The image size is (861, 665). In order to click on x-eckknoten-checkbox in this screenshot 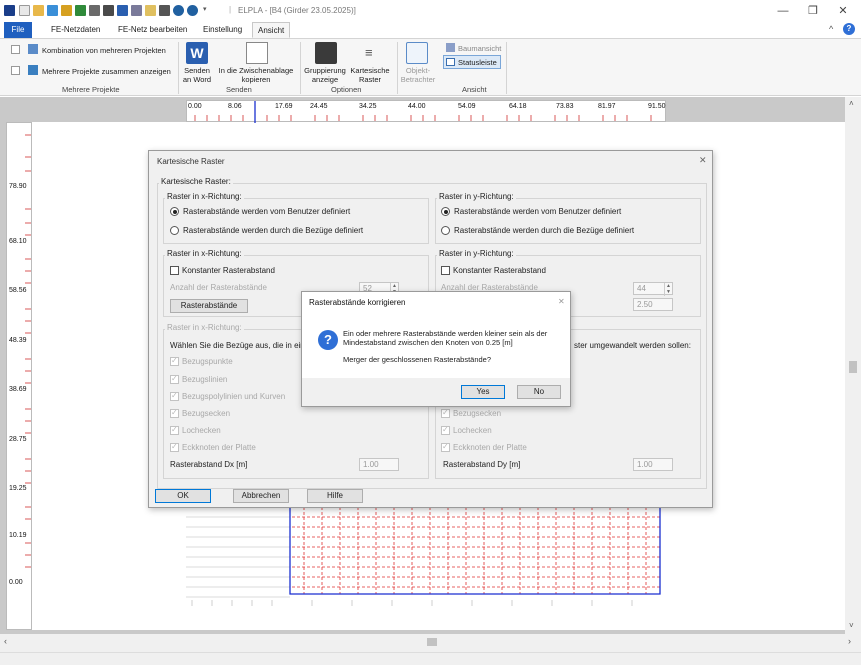, I will do `click(174, 447)`.